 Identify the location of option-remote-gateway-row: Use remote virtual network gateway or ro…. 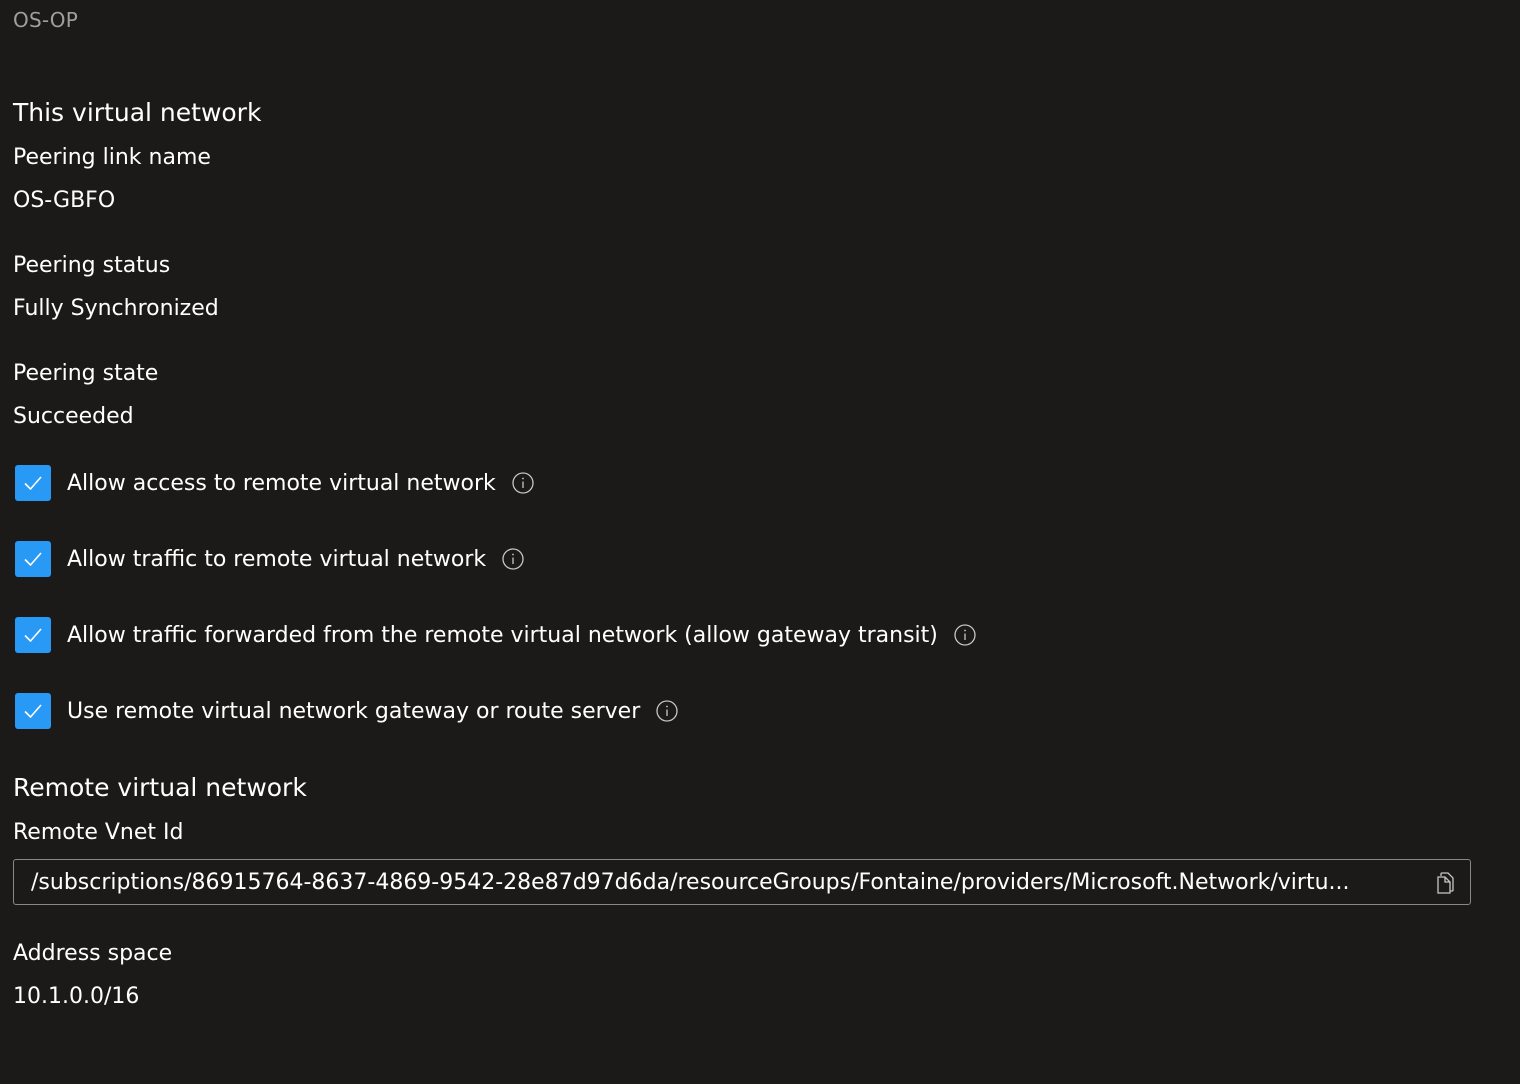
(346, 711).